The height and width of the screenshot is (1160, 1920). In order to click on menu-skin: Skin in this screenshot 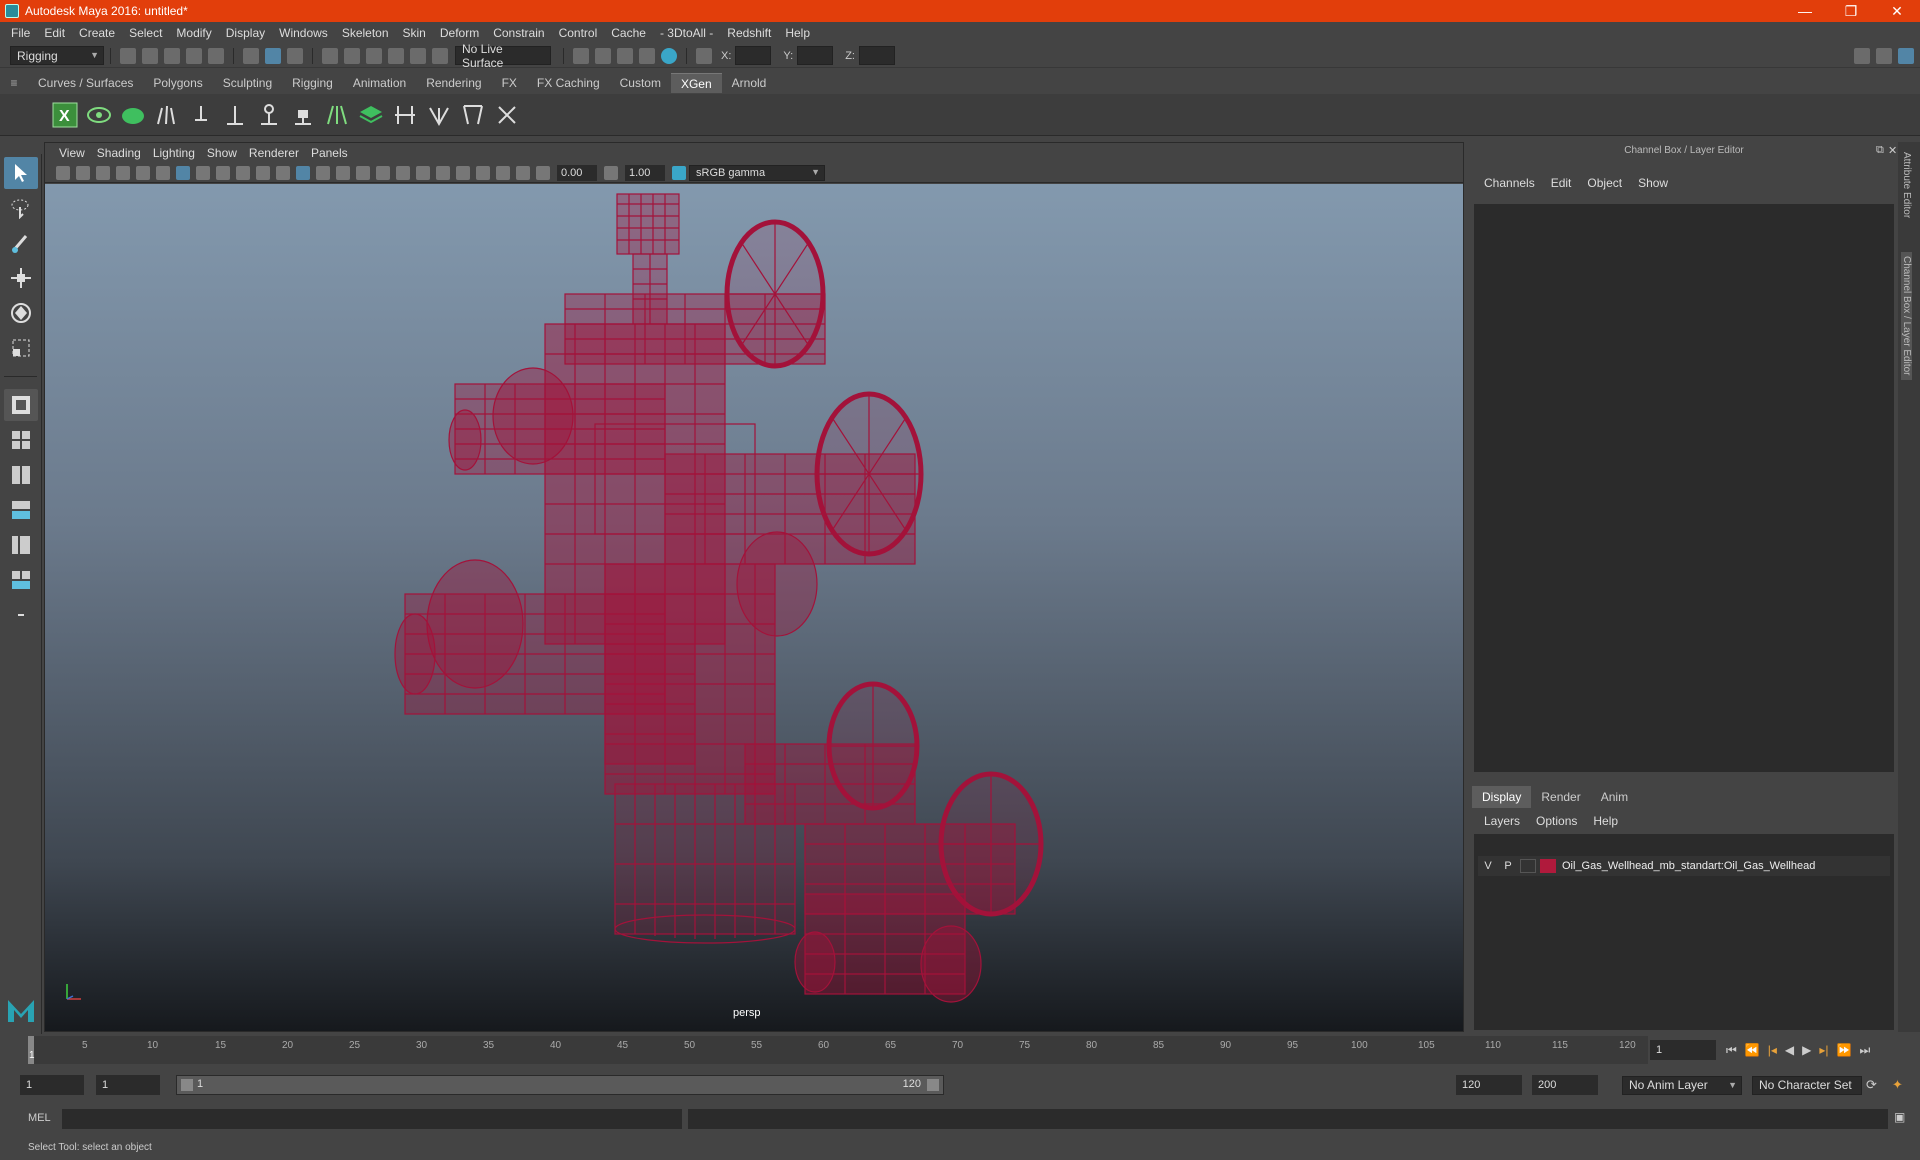, I will do `click(414, 33)`.